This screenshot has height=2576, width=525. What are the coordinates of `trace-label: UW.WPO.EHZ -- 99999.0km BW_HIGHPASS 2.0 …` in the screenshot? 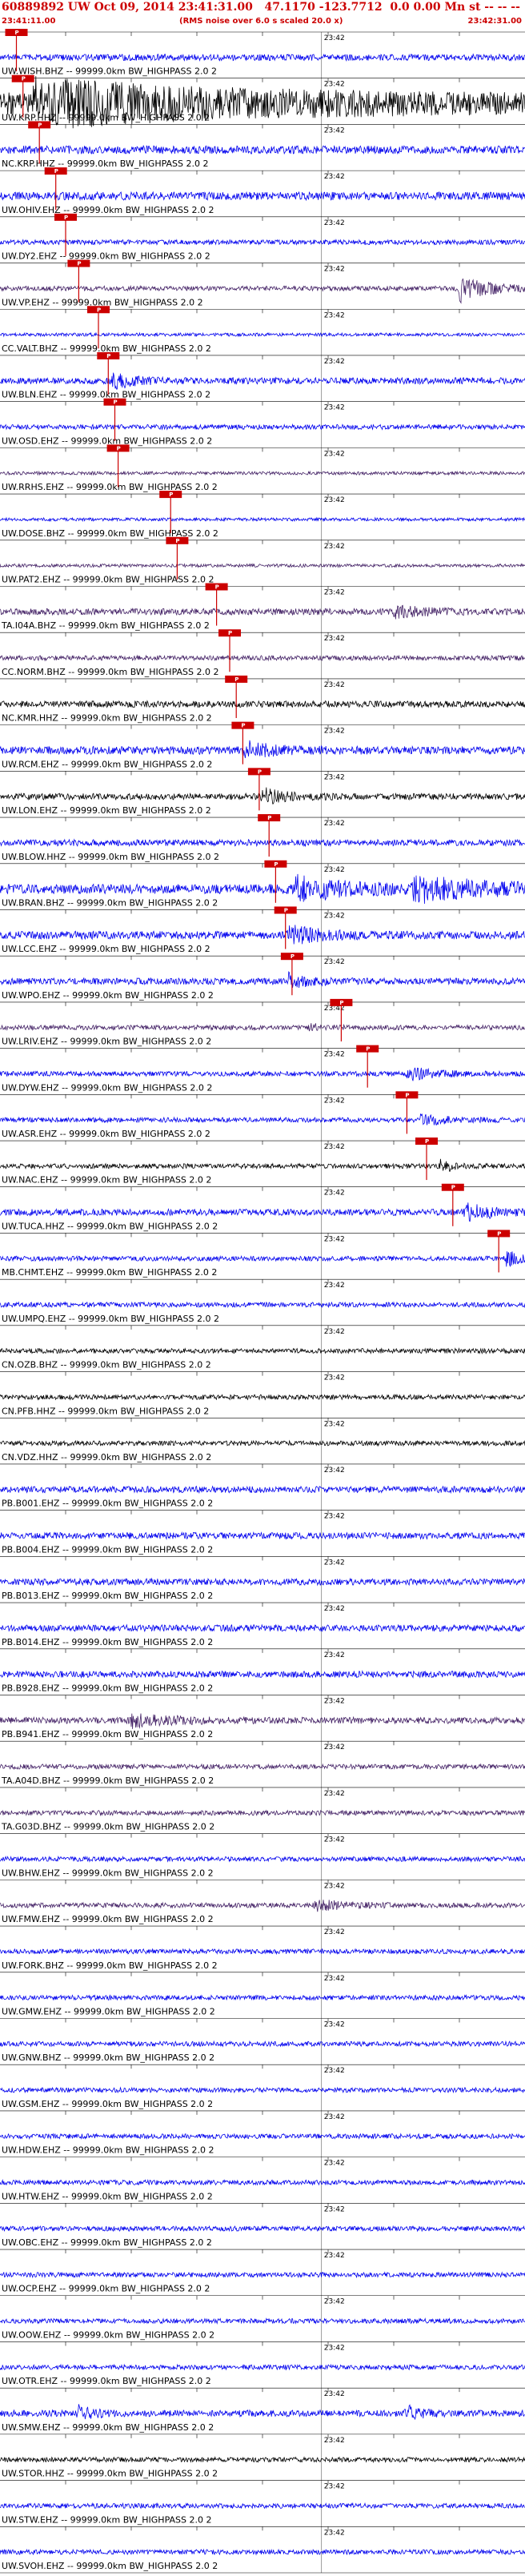 It's located at (108, 995).